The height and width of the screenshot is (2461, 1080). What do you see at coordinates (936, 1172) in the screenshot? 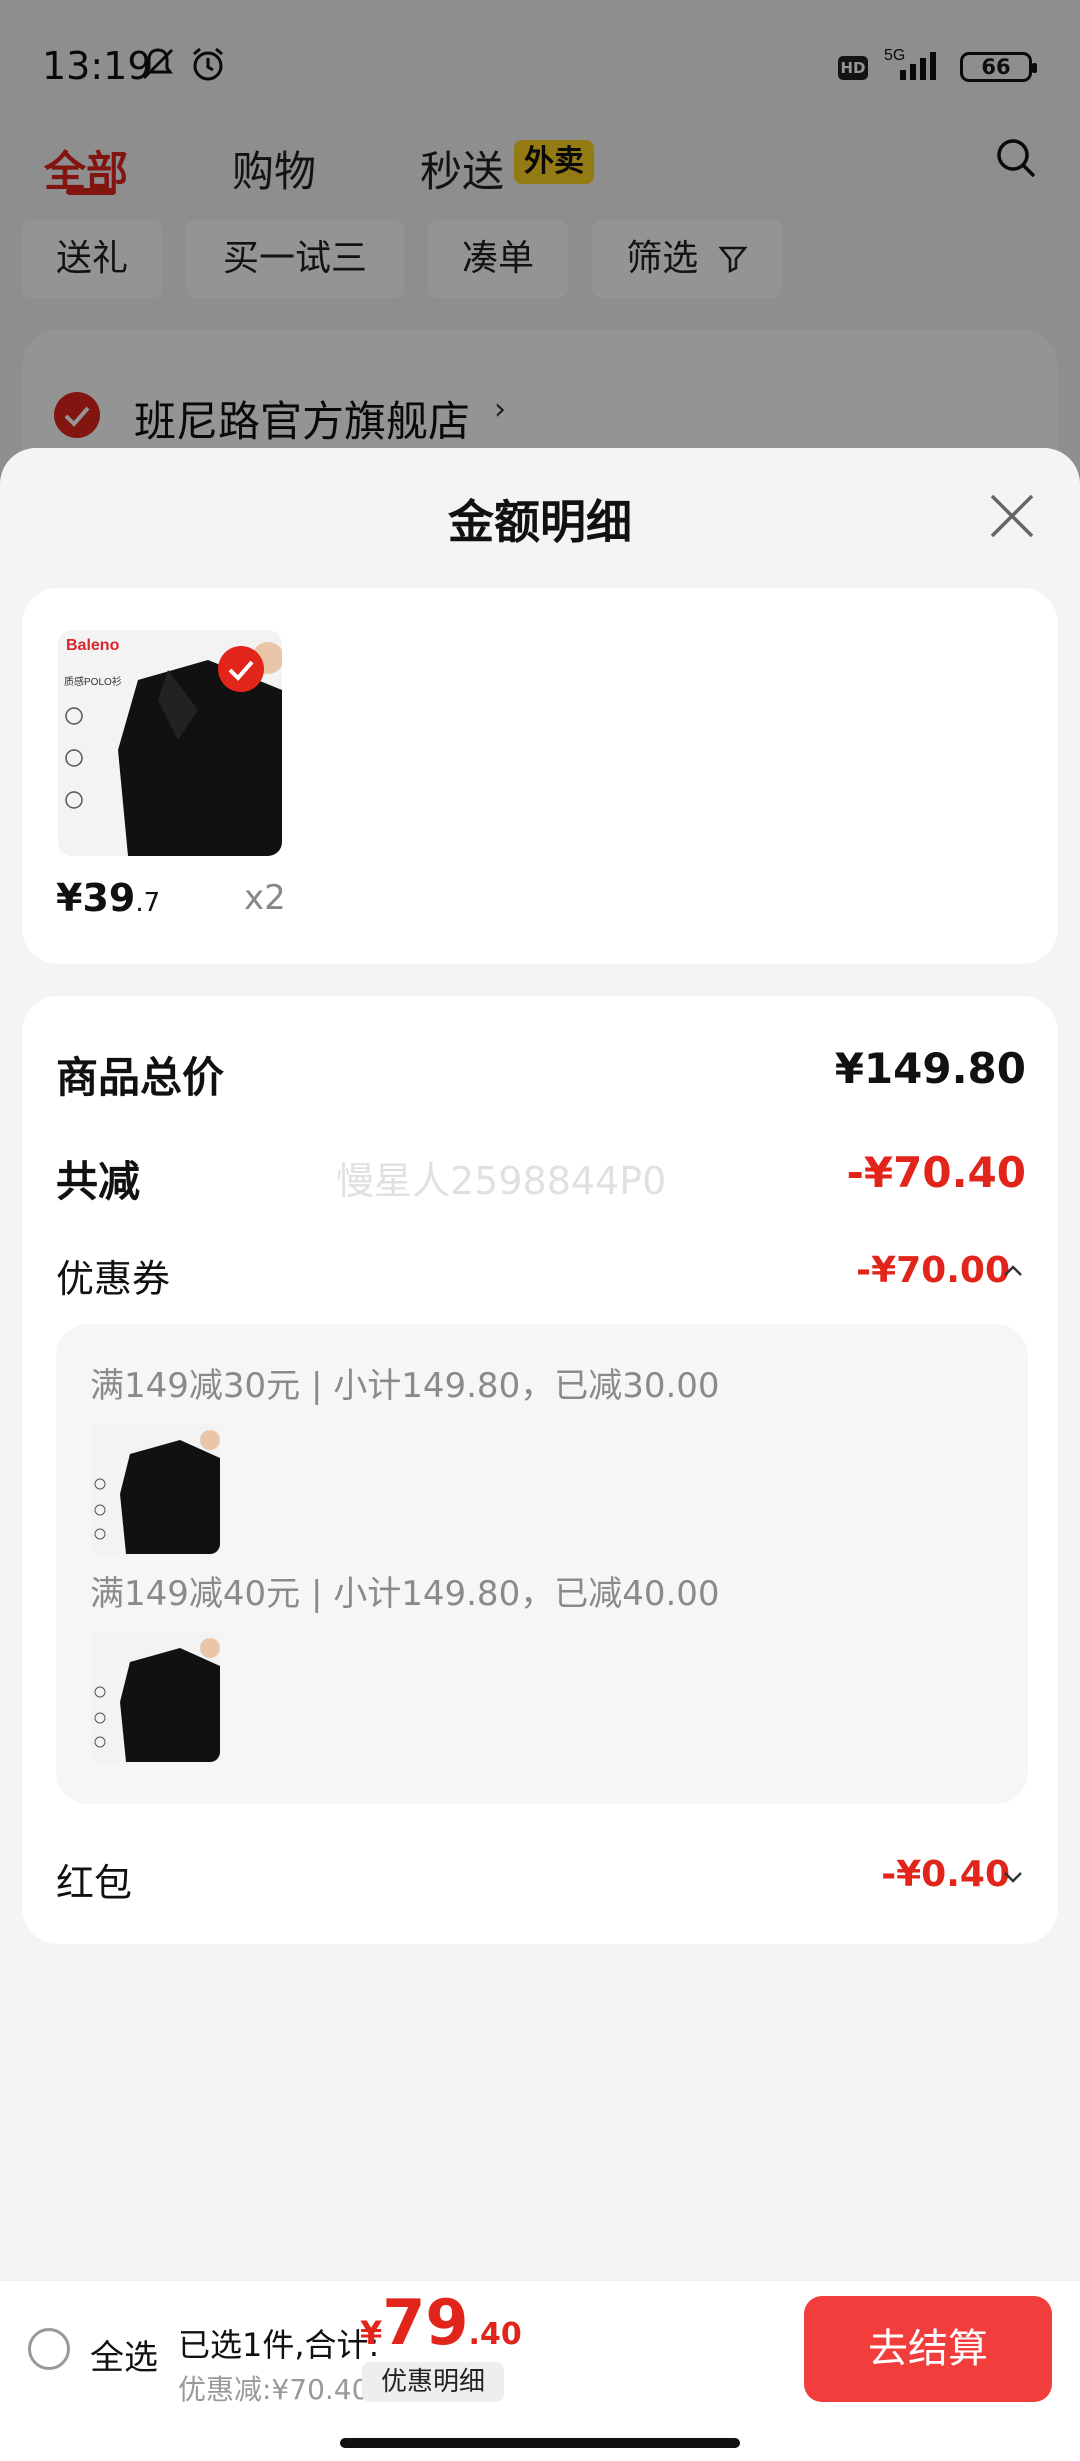
I see `discount-value: -¥70.40` at bounding box center [936, 1172].